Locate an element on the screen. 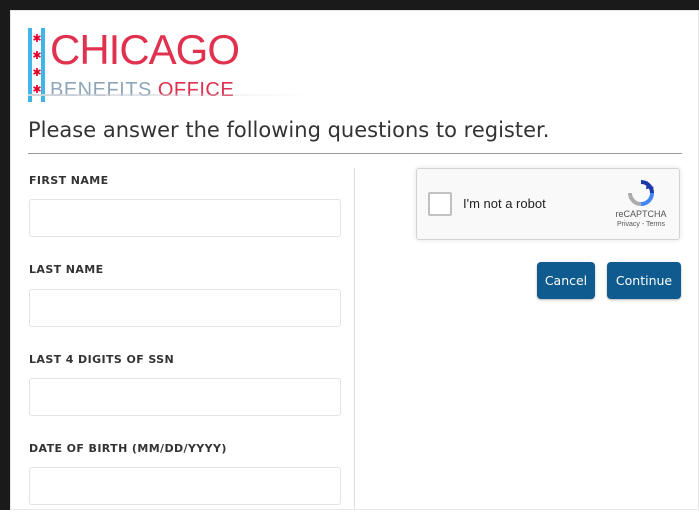 The image size is (699, 510). date-of-birth-input is located at coordinates (185, 486).